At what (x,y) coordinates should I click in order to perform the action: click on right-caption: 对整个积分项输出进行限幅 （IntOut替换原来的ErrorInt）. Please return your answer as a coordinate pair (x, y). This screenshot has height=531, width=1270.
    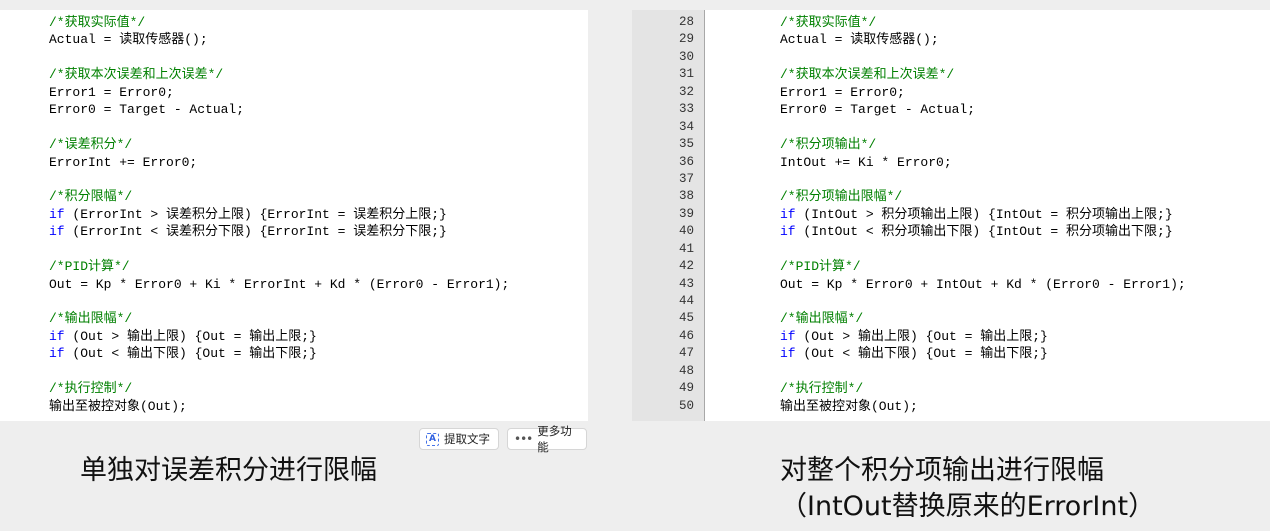
    Looking at the image, I should click on (967, 489).